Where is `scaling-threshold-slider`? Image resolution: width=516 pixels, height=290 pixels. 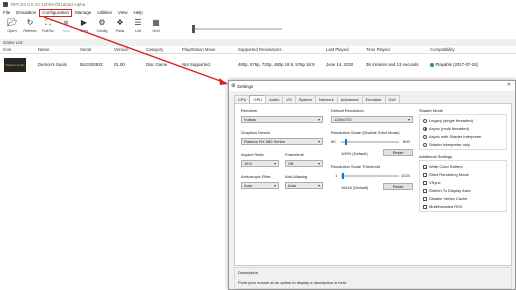
scaling-threshold-slider is located at coordinates (370, 176).